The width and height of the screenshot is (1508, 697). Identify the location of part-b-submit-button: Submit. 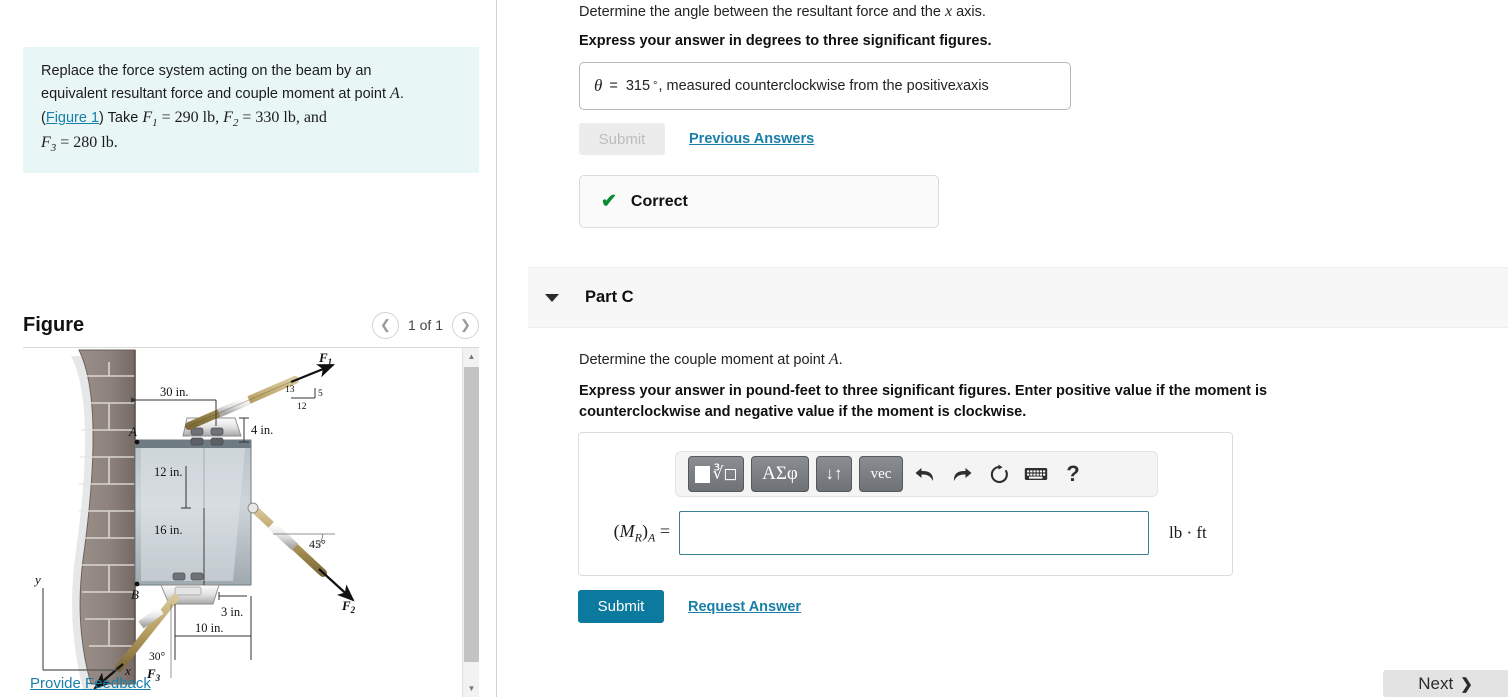
(622, 139).